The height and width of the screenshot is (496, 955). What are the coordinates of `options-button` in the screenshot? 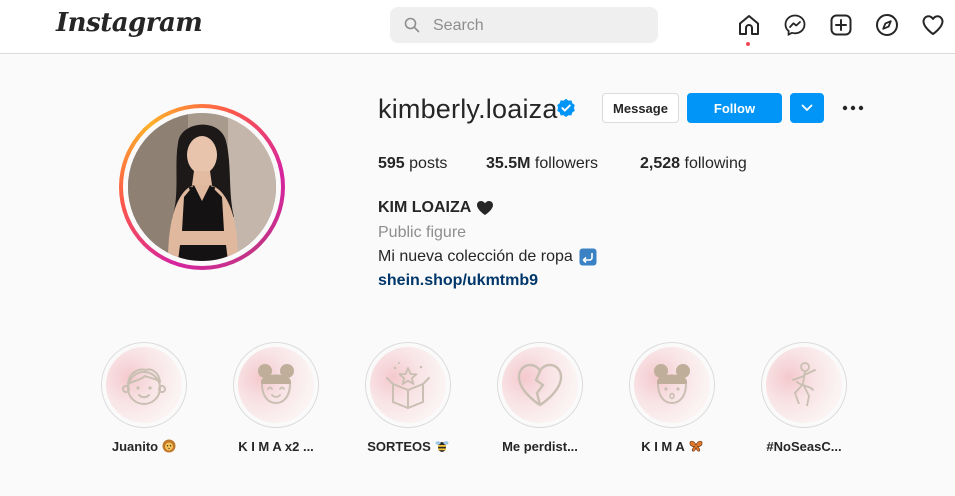 It's located at (853, 108).